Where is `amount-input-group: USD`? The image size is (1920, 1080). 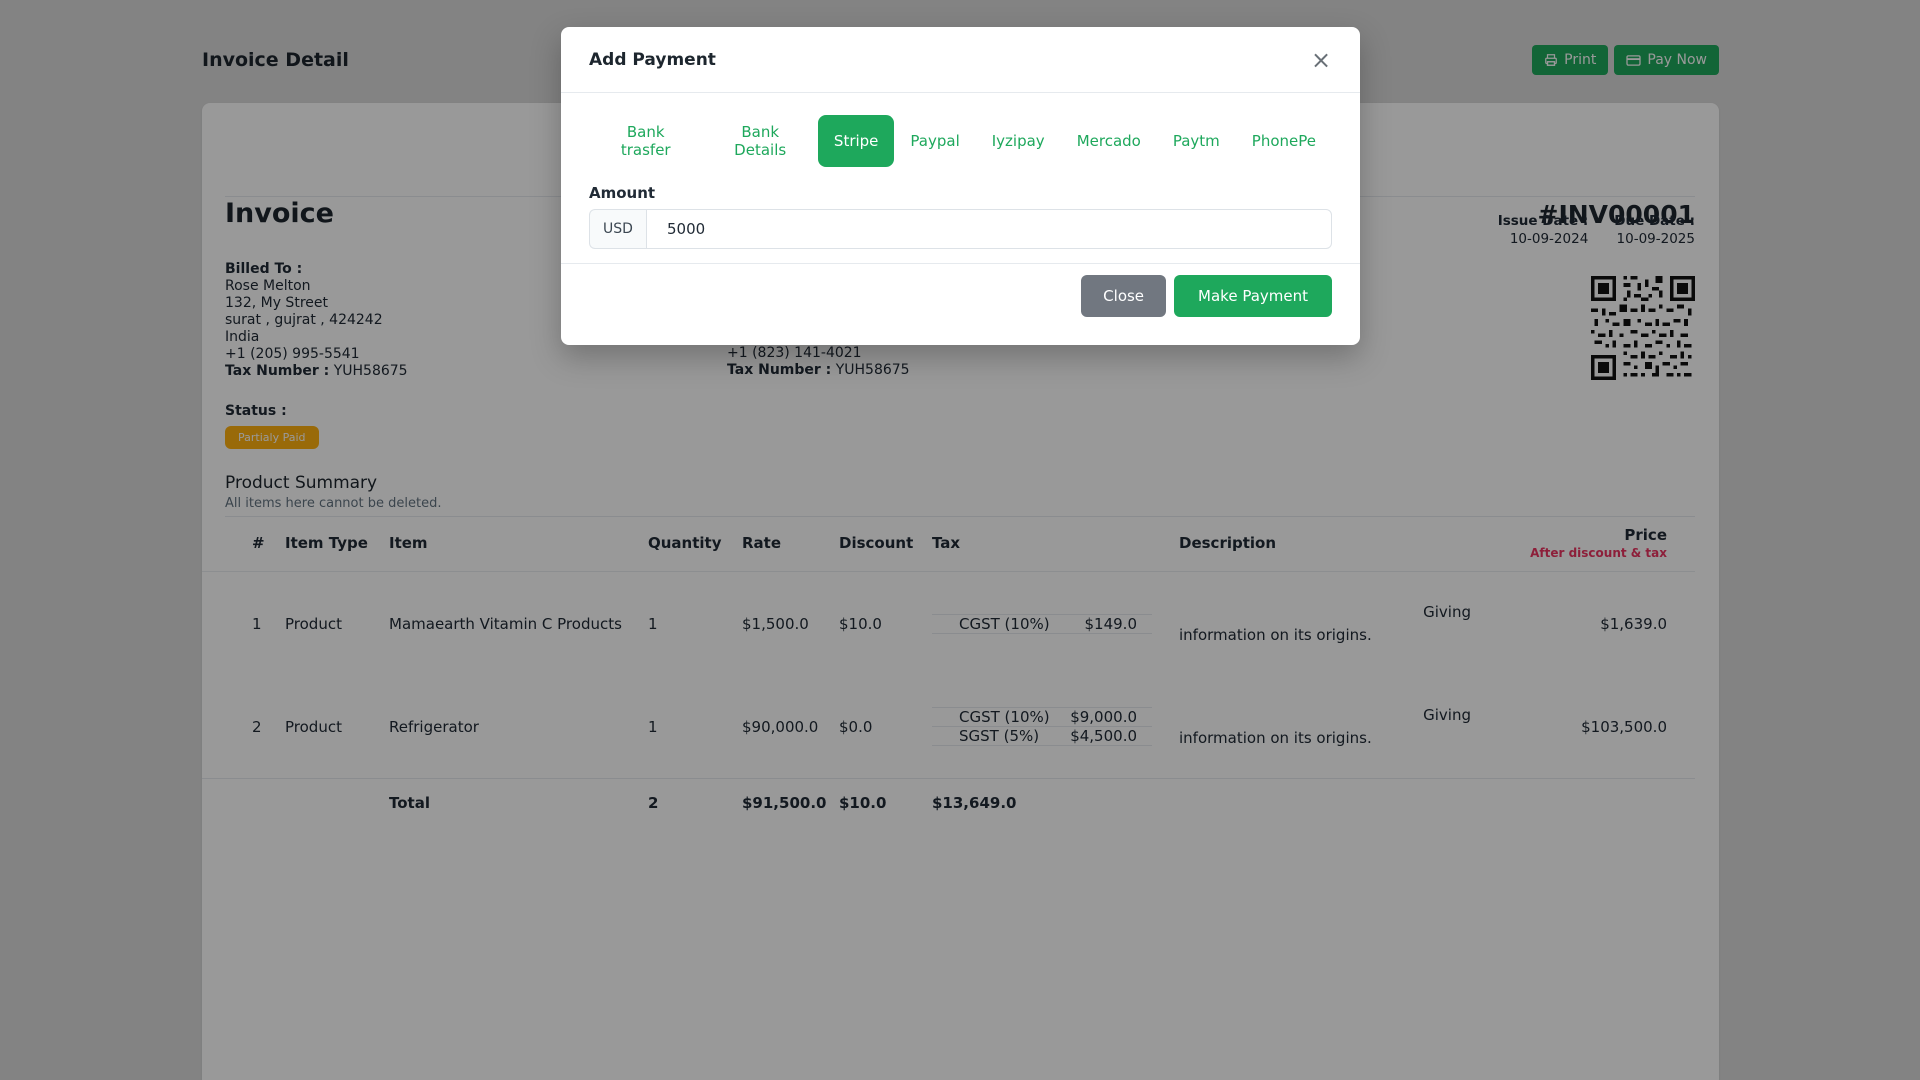
amount-input-group: USD is located at coordinates (960, 229).